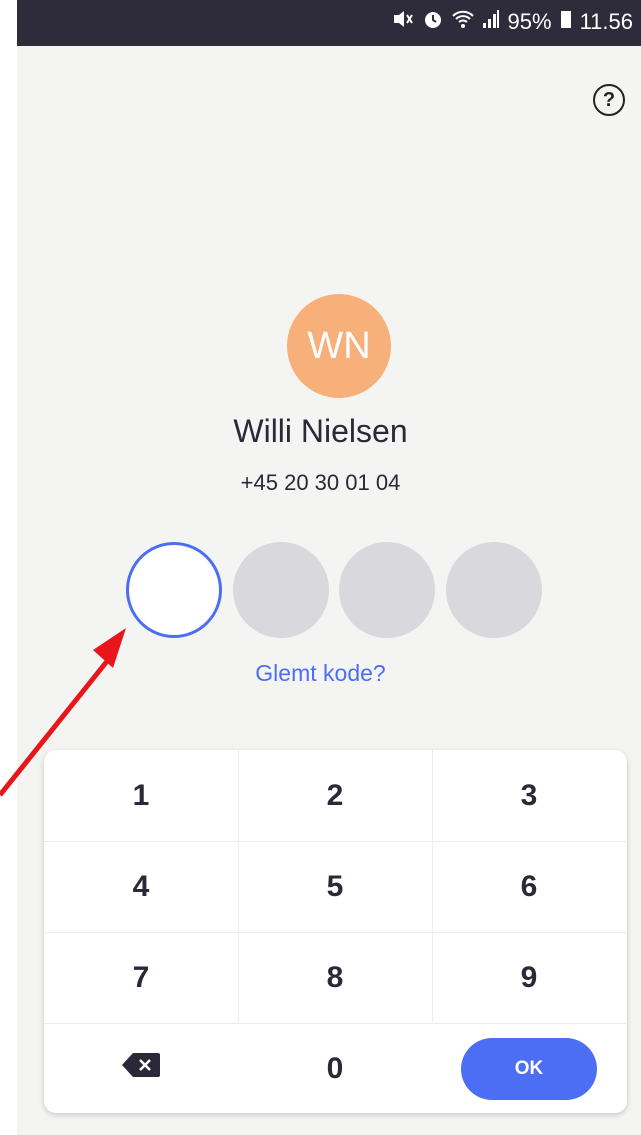 The height and width of the screenshot is (1135, 641). What do you see at coordinates (141, 886) in the screenshot?
I see `key-4: 4` at bounding box center [141, 886].